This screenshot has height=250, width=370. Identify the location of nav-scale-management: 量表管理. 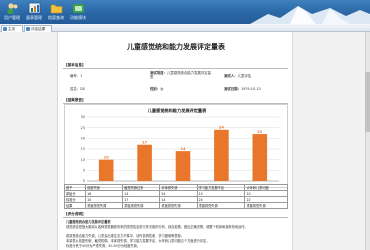
(34, 12).